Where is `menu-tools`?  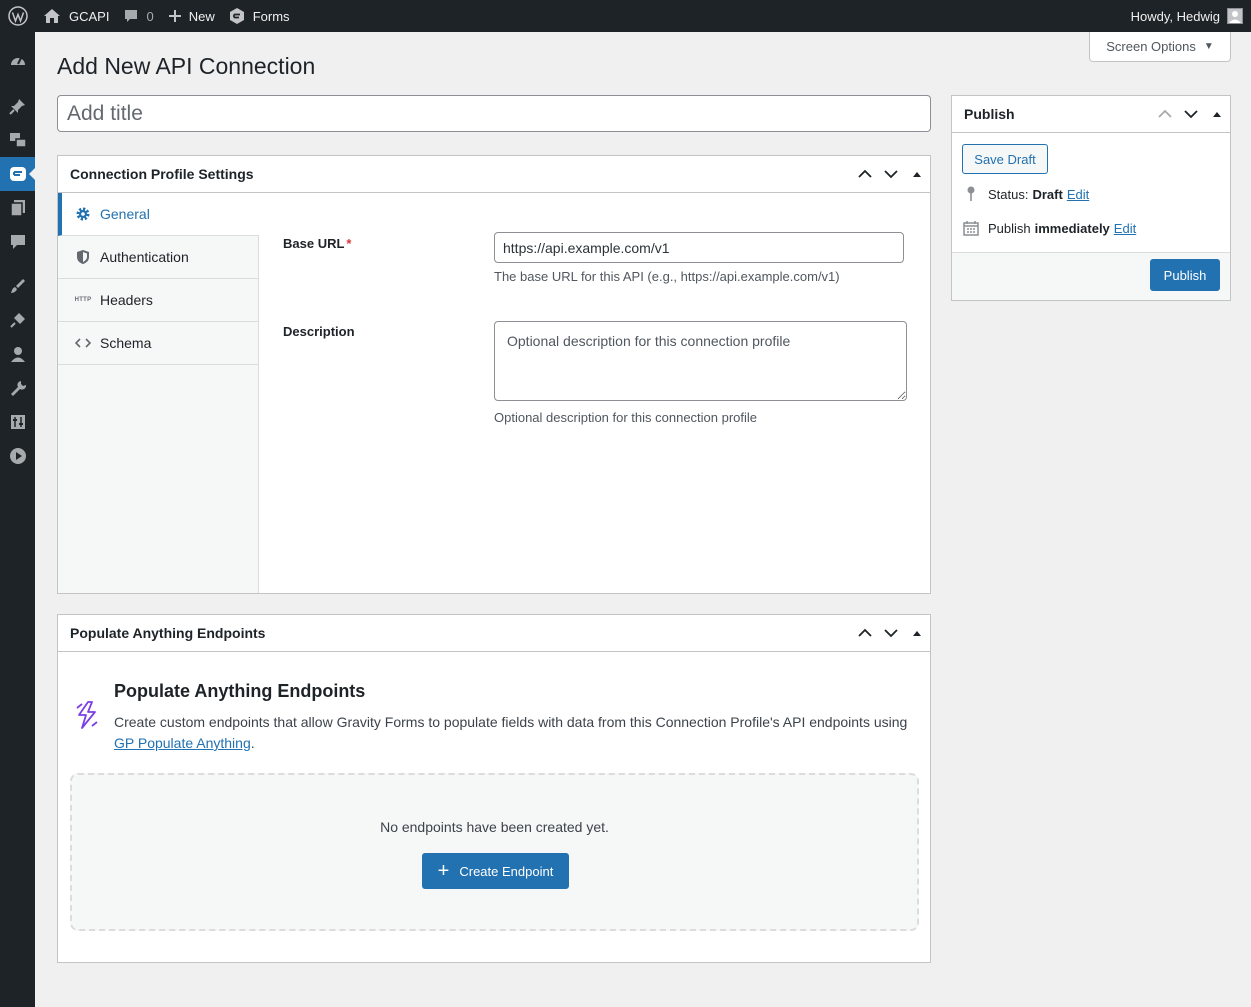
menu-tools is located at coordinates (17, 388).